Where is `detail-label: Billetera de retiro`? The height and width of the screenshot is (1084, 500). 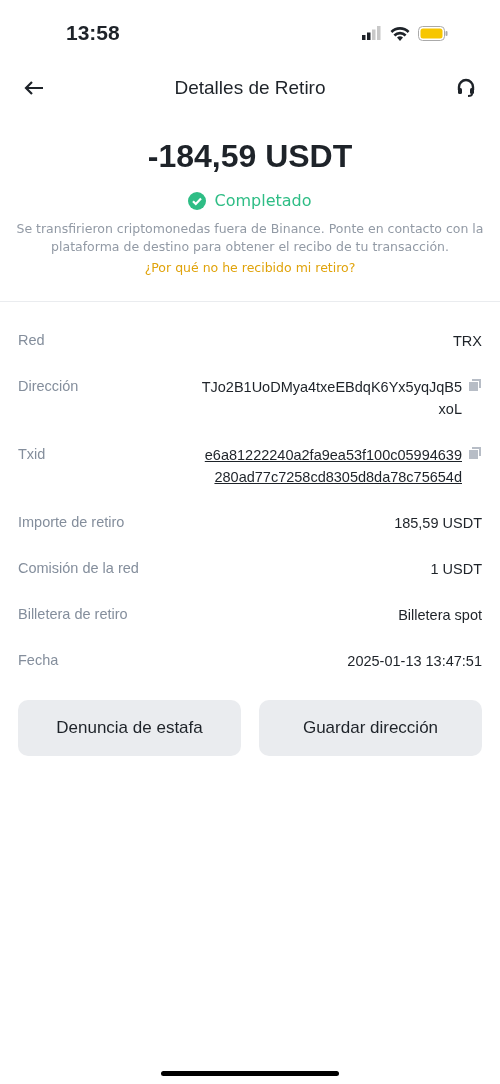 detail-label: Billetera de retiro is located at coordinates (73, 614).